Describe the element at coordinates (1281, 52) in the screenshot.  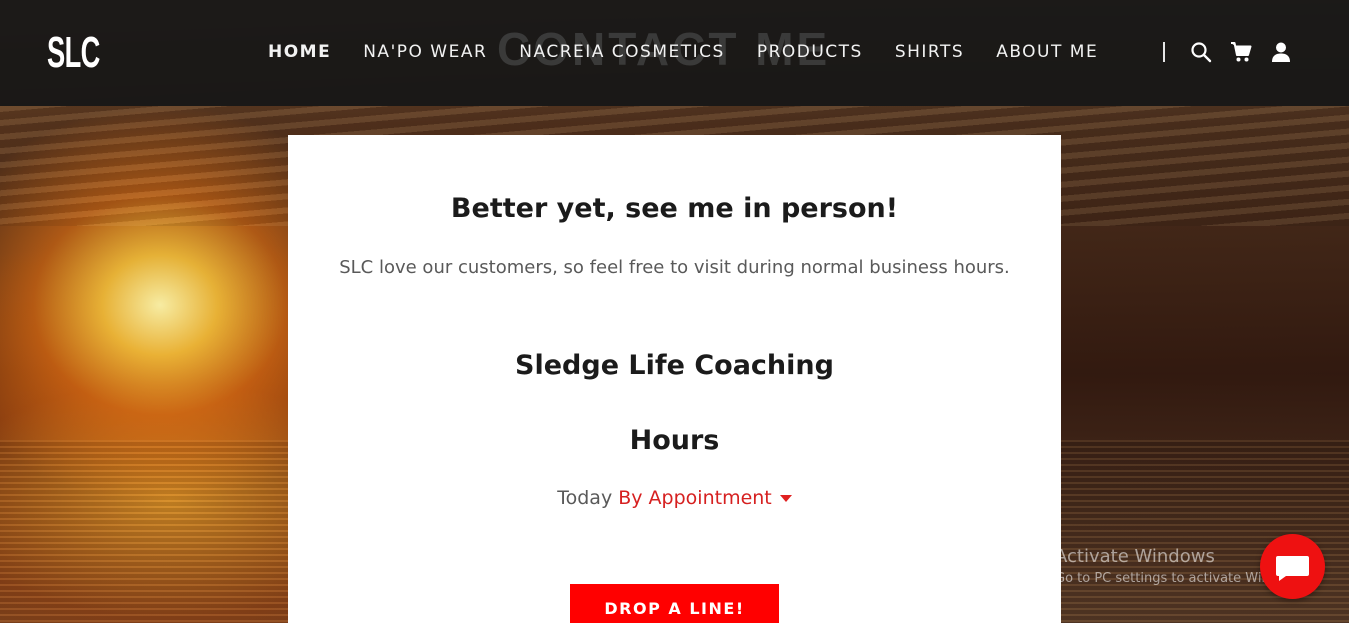
I see `user-icon` at that location.